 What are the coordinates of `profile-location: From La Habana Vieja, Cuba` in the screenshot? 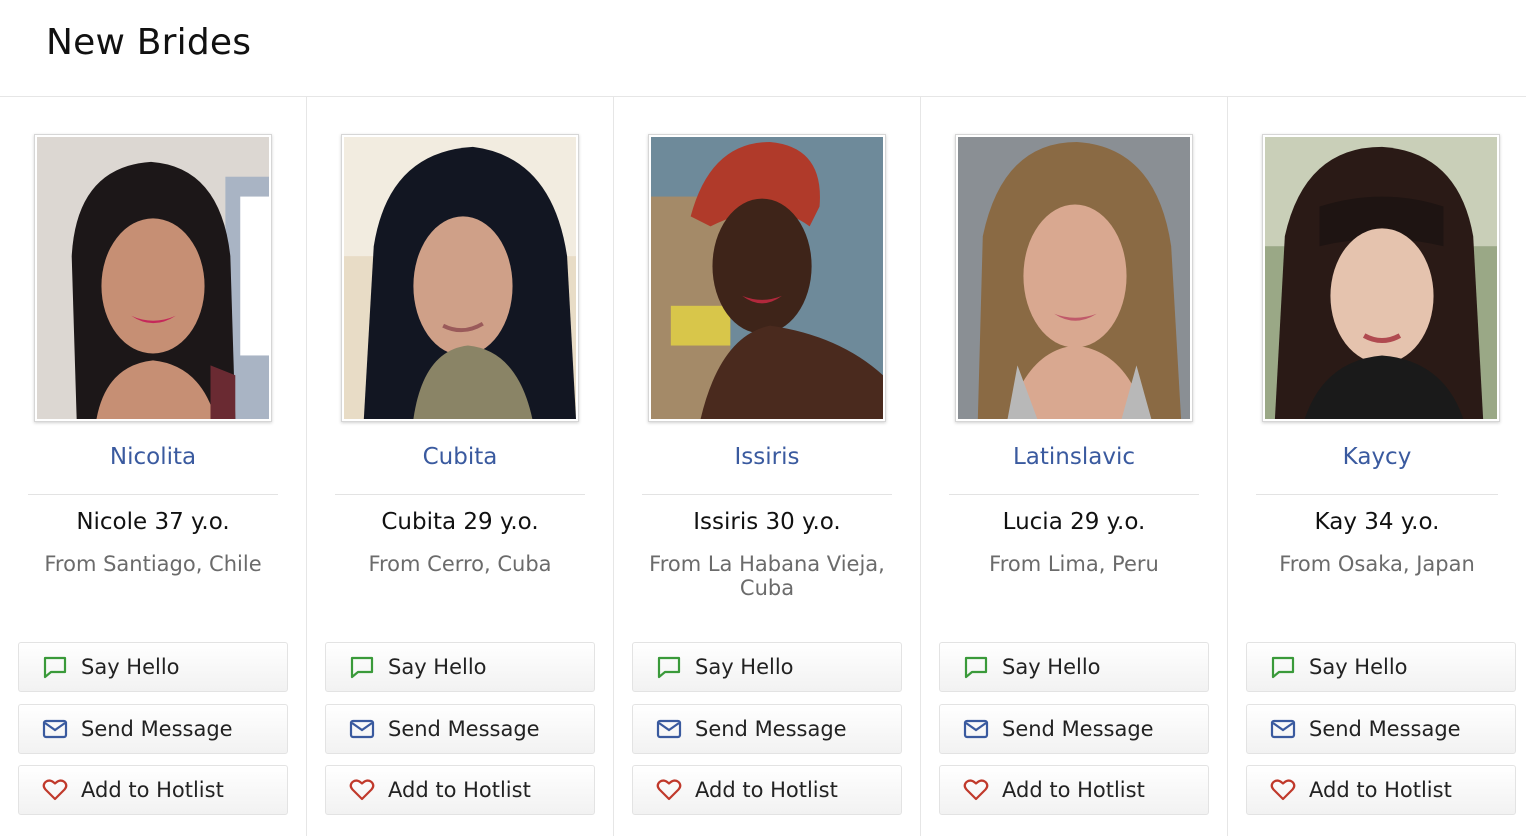 It's located at (767, 576).